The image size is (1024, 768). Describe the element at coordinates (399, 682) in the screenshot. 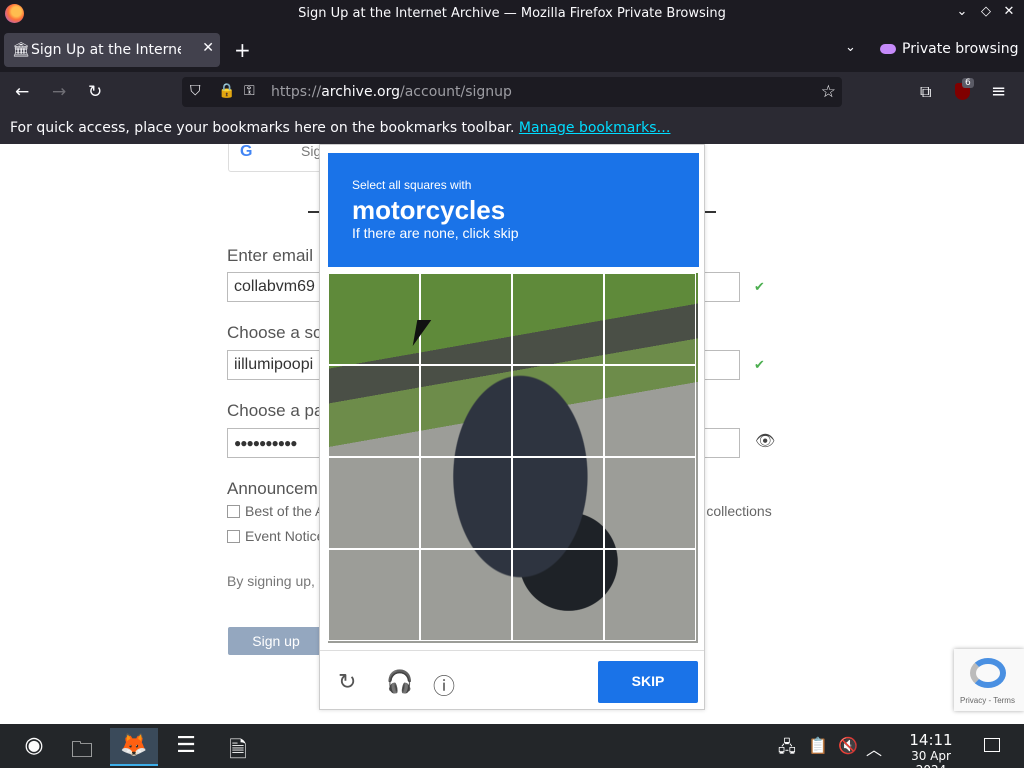

I see `audio-challenge-icon: 🎧` at that location.